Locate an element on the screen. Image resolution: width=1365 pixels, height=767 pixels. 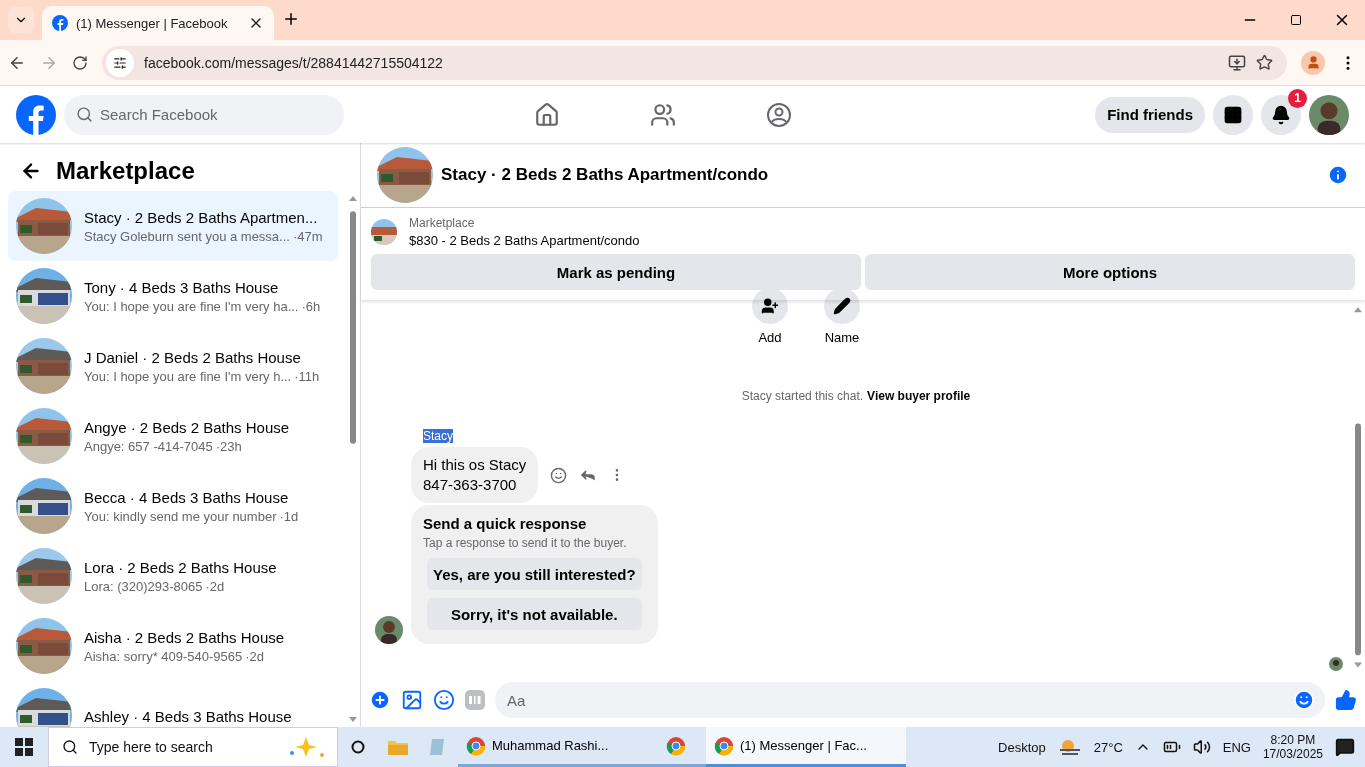
conversation-item: Angye · 2 Beds 2 Baths House Angye: 657 -414-7045 ·23h is located at coordinates (173, 436).